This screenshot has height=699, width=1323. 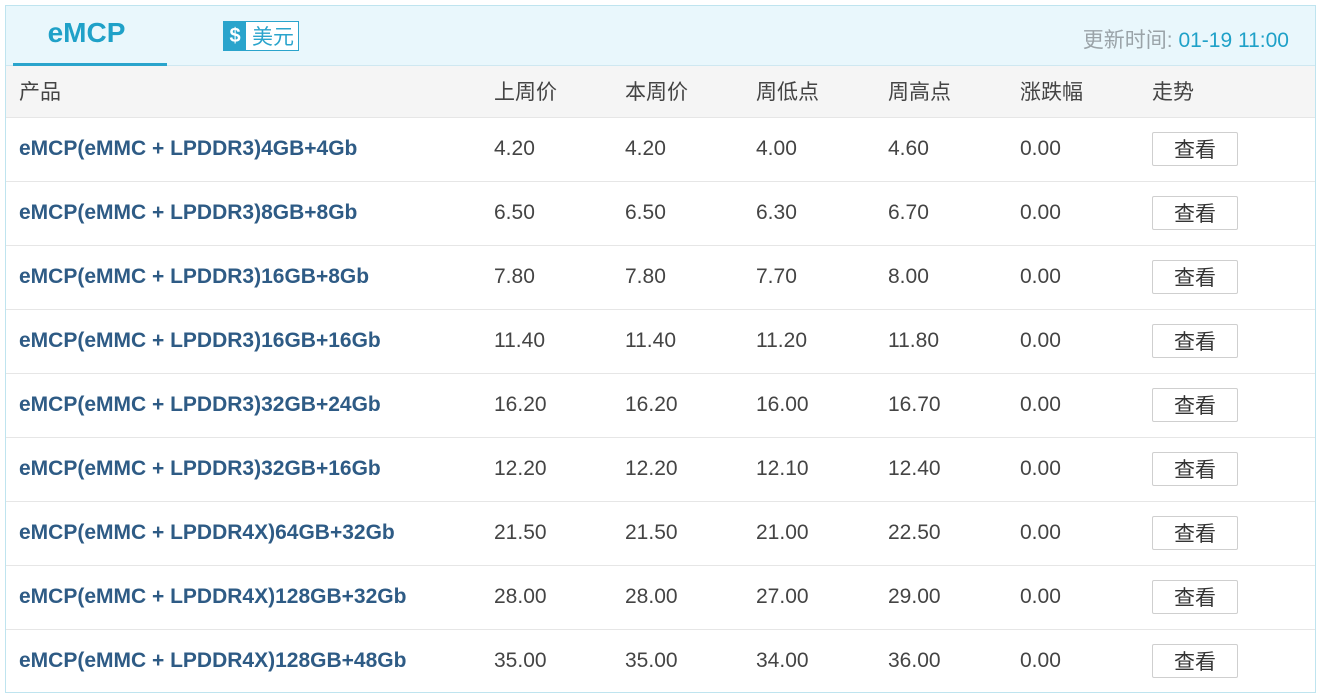 What do you see at coordinates (782, 596) in the screenshot?
I see `week-low: 27.00` at bounding box center [782, 596].